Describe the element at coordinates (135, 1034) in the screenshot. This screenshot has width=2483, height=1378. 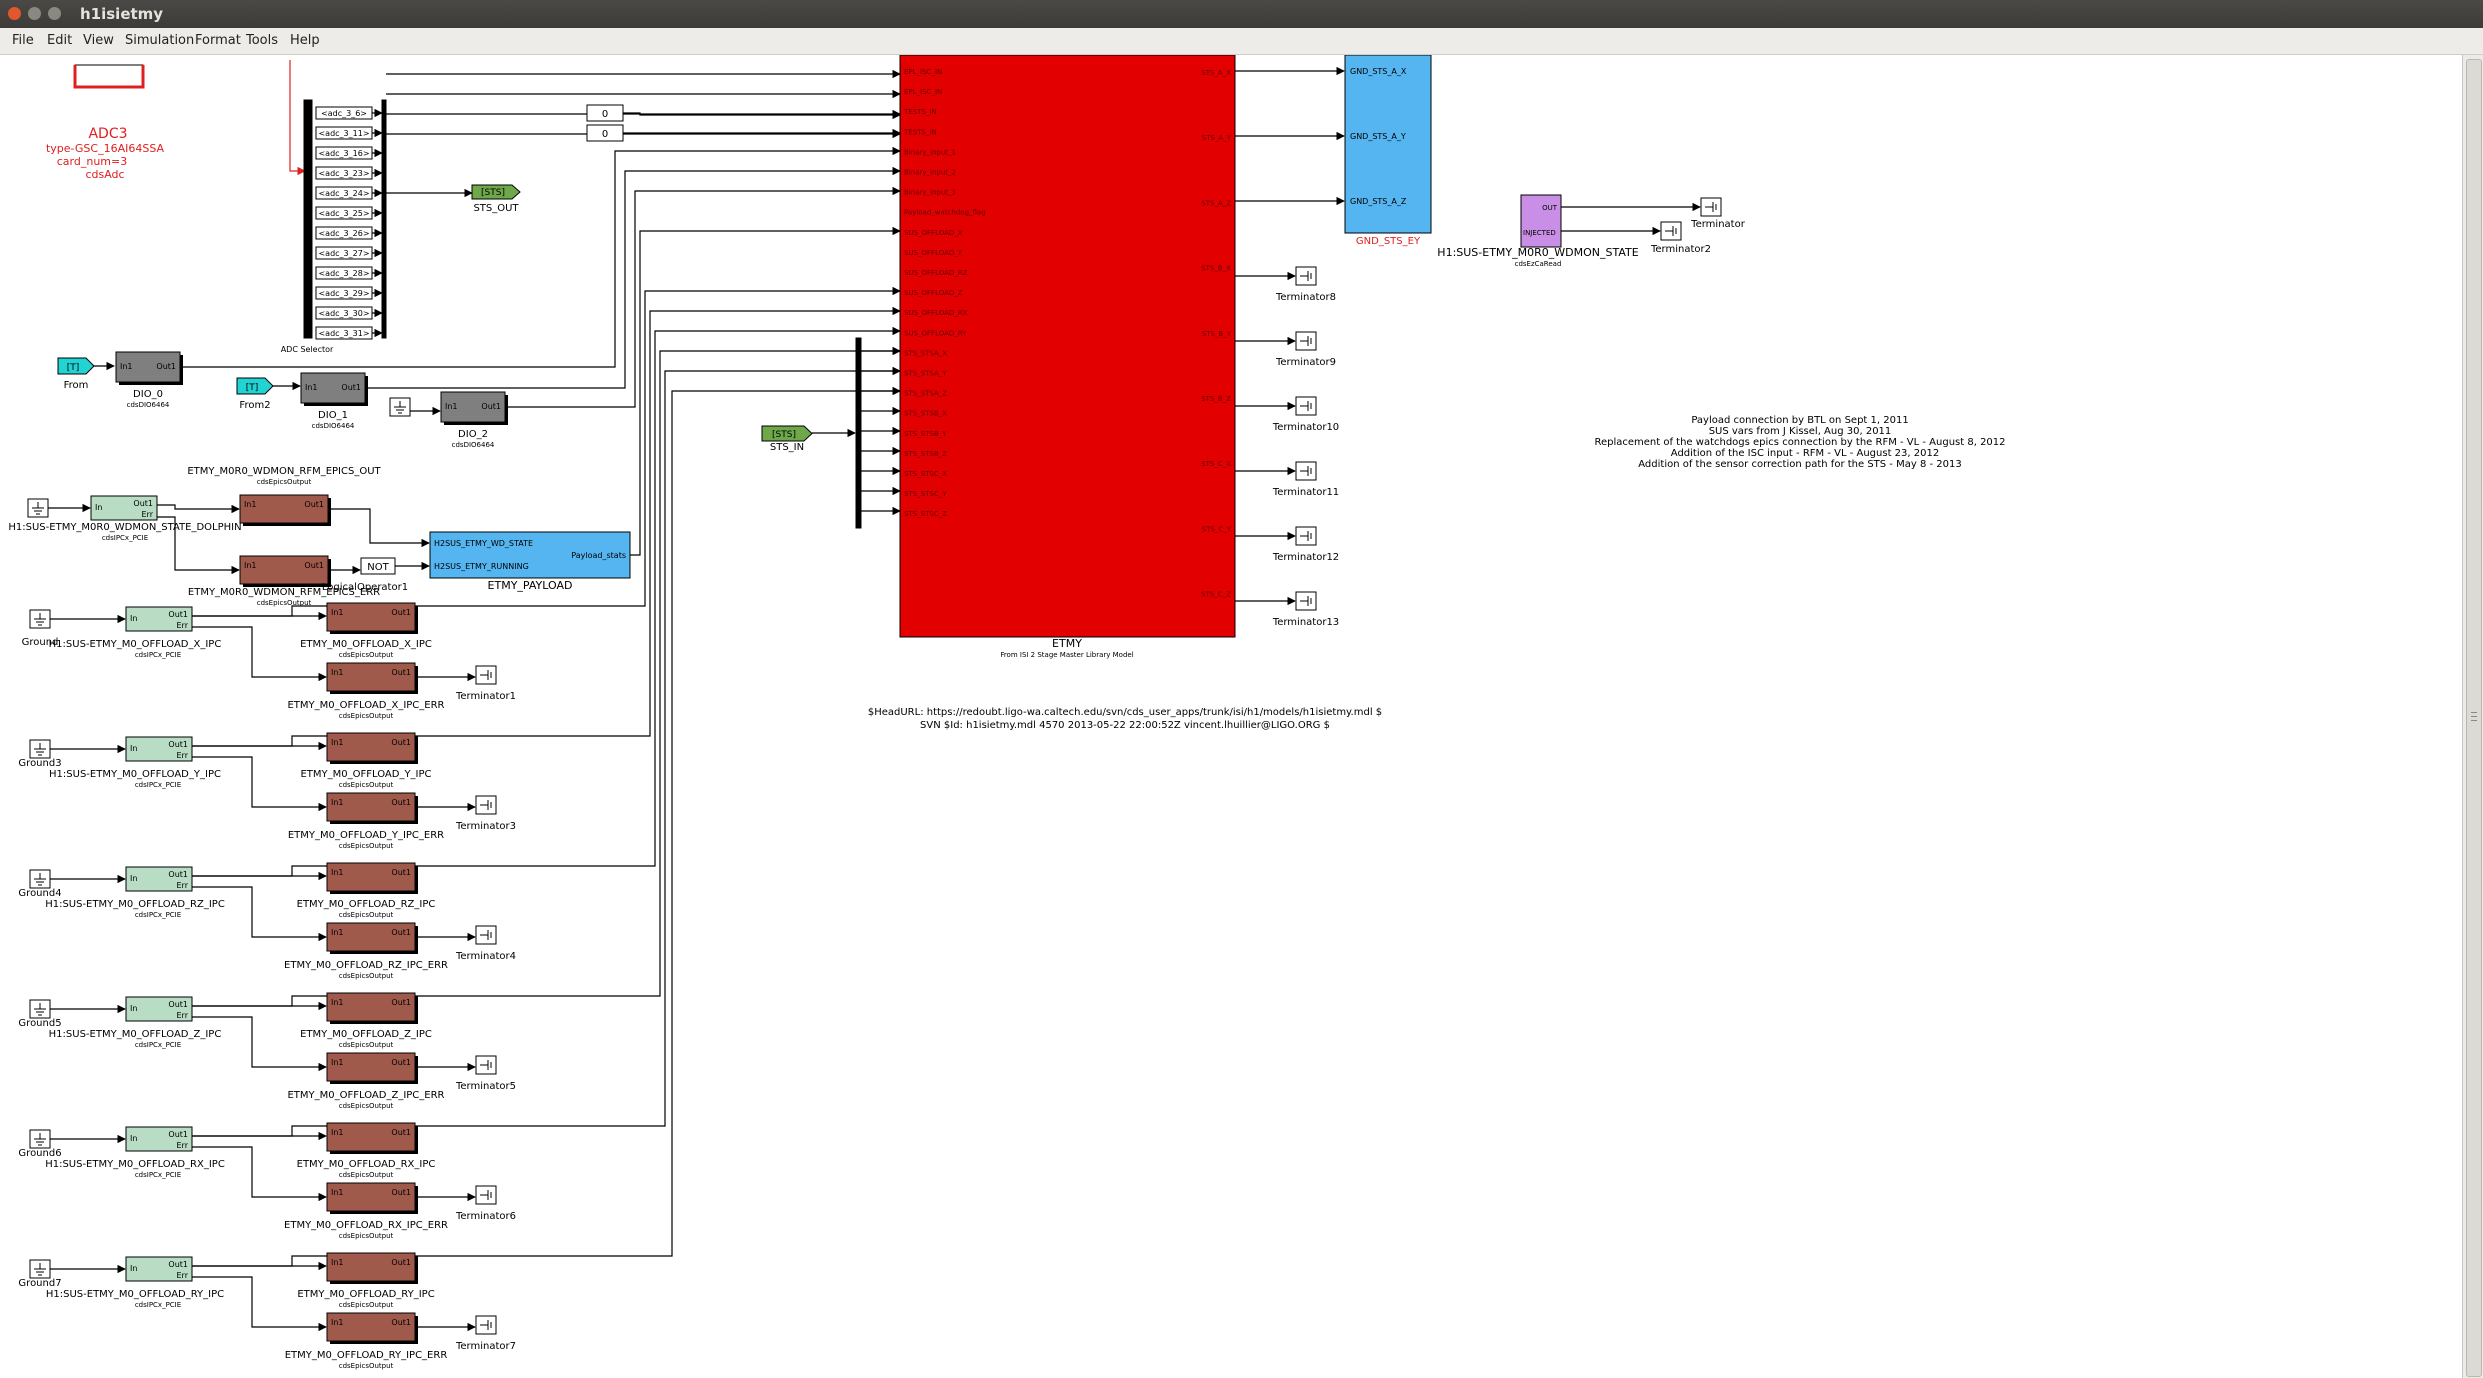
I see `offload-row-4-ipc-label: H1:SUS-ETMY_M0_OFFLOAD_Z_IPC` at that location.